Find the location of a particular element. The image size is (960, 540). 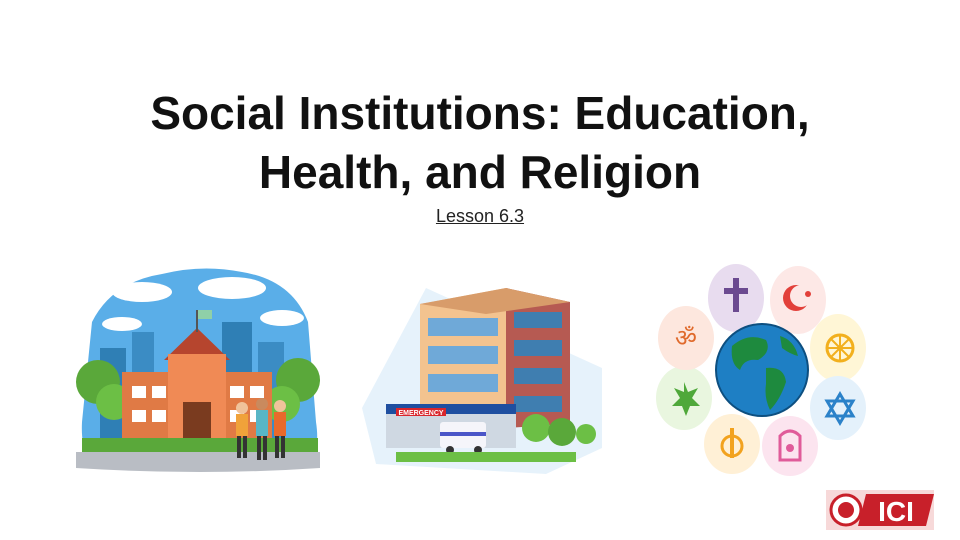

svg-text: ॐ is located at coordinates (686, 338).